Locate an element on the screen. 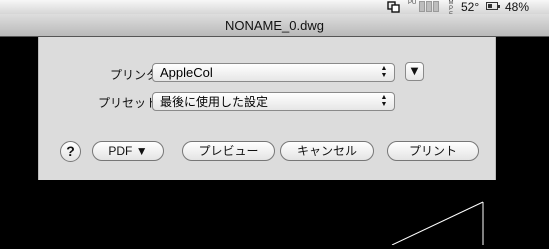  window-title: NONAME_0.dwg is located at coordinates (274, 25).